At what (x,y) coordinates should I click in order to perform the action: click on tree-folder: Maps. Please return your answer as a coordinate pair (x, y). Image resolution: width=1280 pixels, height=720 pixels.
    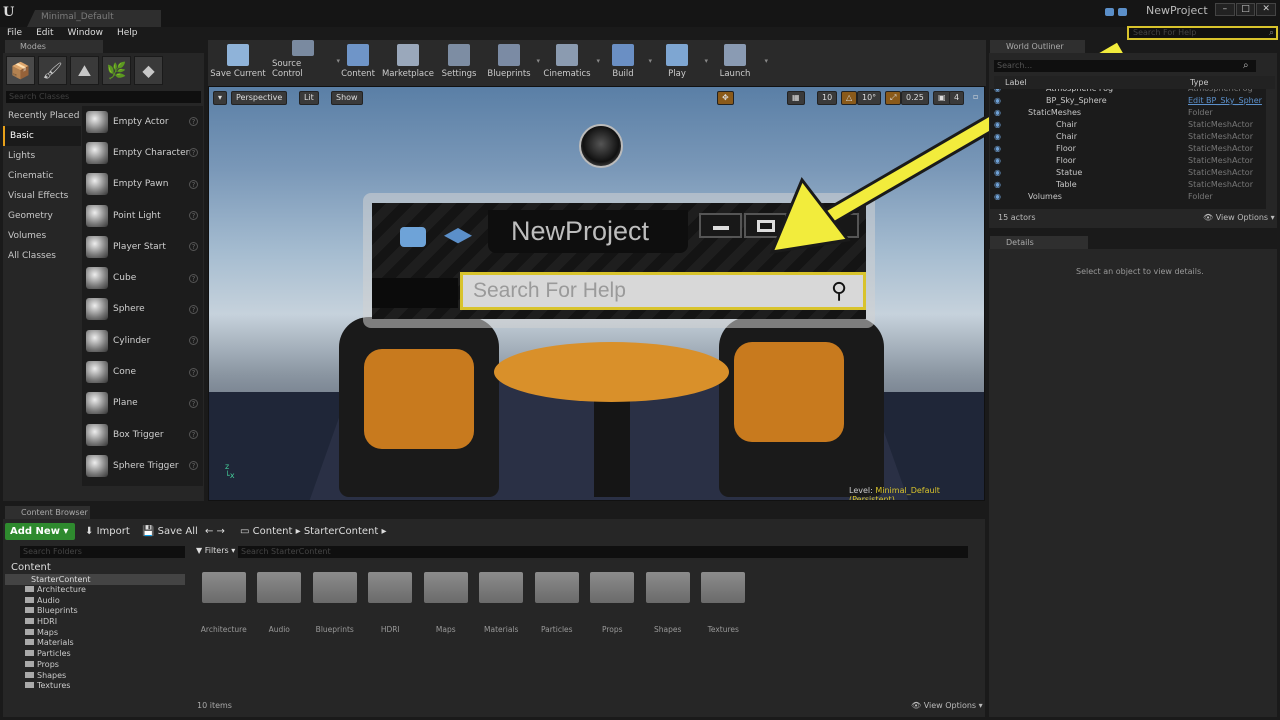
    Looking at the image, I should click on (95, 633).